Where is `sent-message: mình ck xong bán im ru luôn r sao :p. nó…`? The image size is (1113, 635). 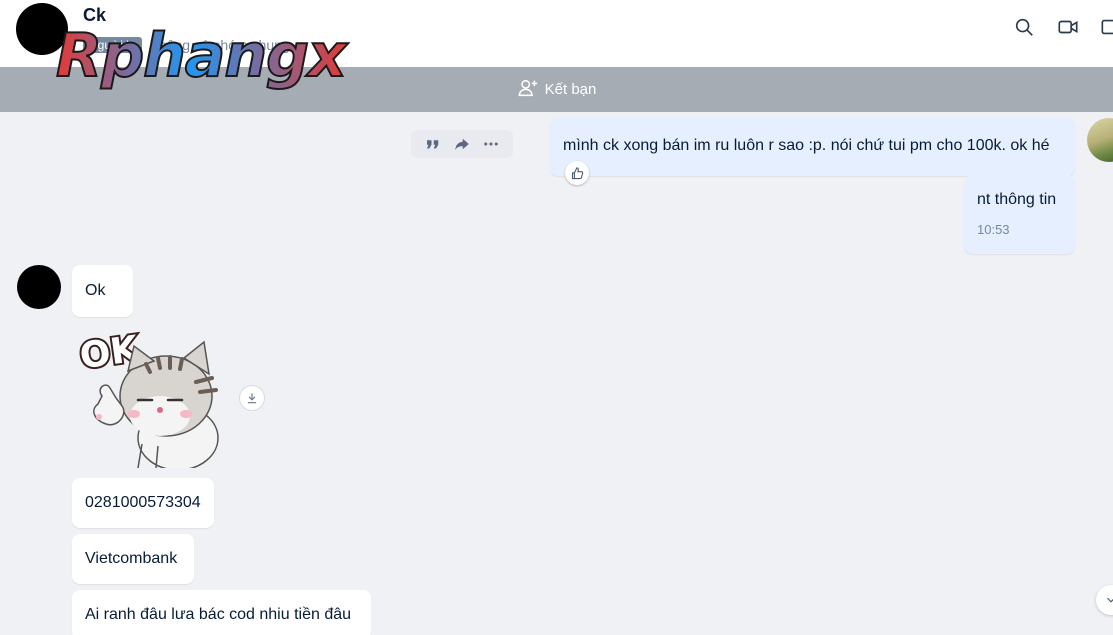
sent-message: mình ck xong bán im ru luôn r sao :p. nó… is located at coordinates (812, 147).